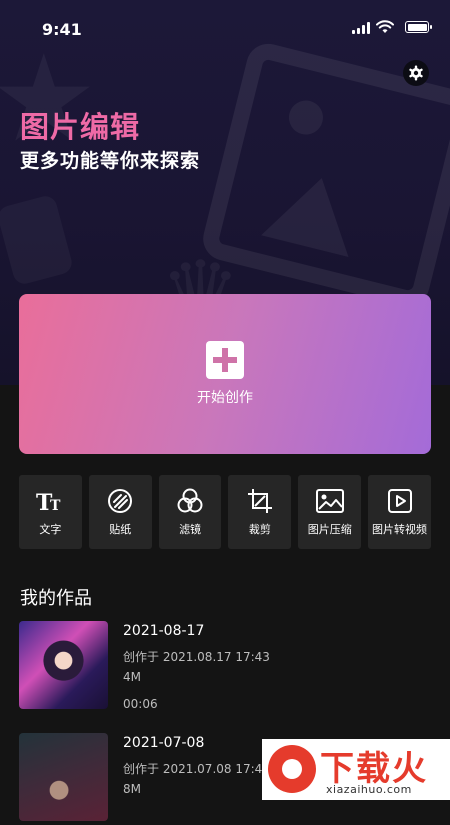 The width and height of the screenshot is (450, 825). Describe the element at coordinates (110, 161) in the screenshot. I see `page-subtitle: 更多功能等你来探索` at that location.